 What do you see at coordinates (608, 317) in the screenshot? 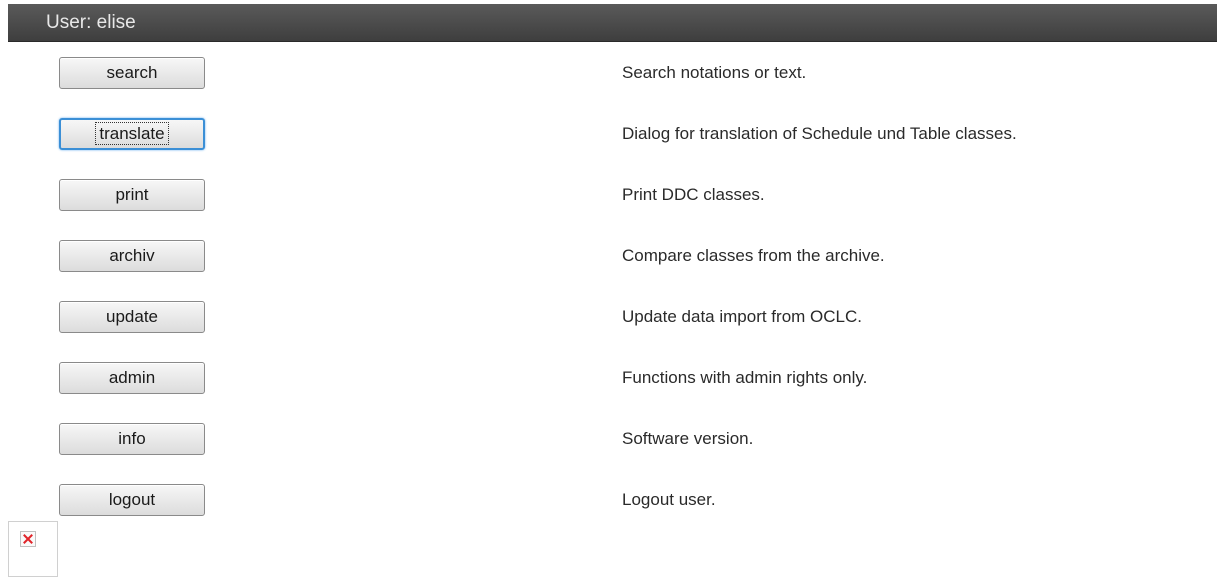
I see `menu-row-update: update Update data import from OCLC.` at bounding box center [608, 317].